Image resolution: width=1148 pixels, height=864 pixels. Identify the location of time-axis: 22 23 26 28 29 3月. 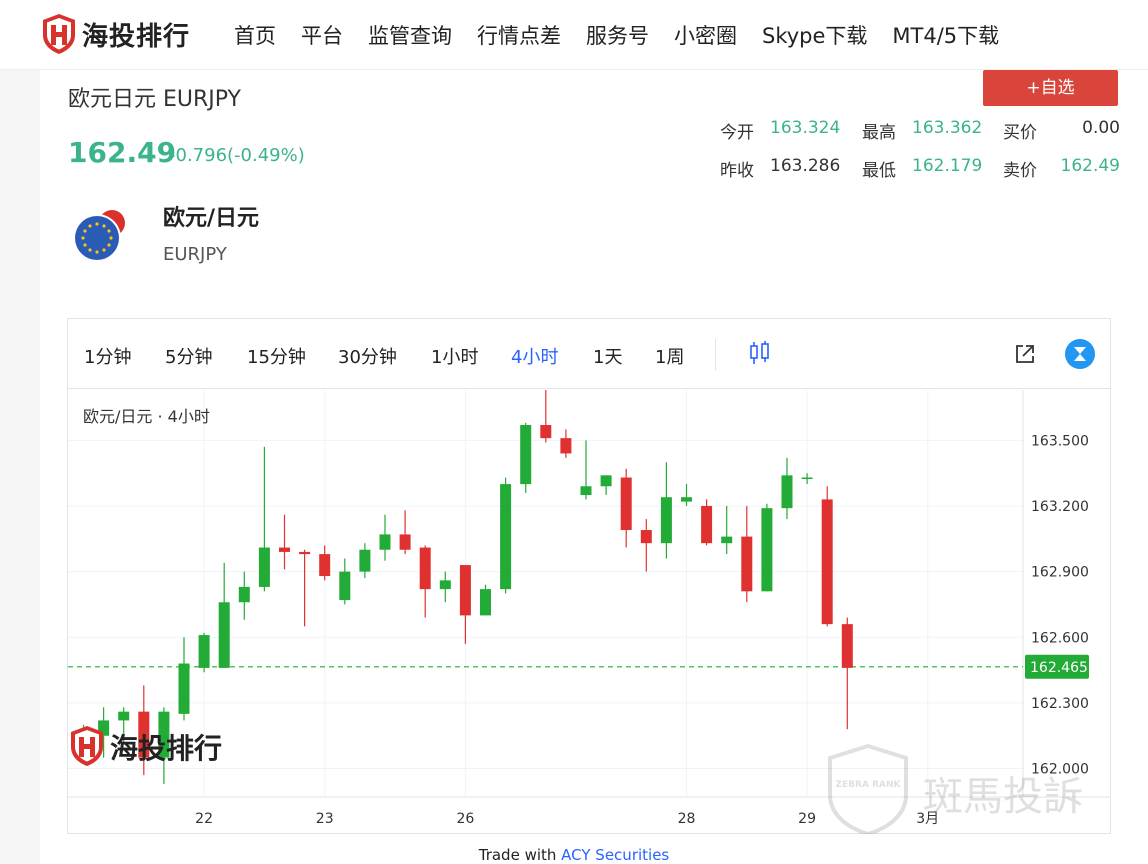
(567, 819).